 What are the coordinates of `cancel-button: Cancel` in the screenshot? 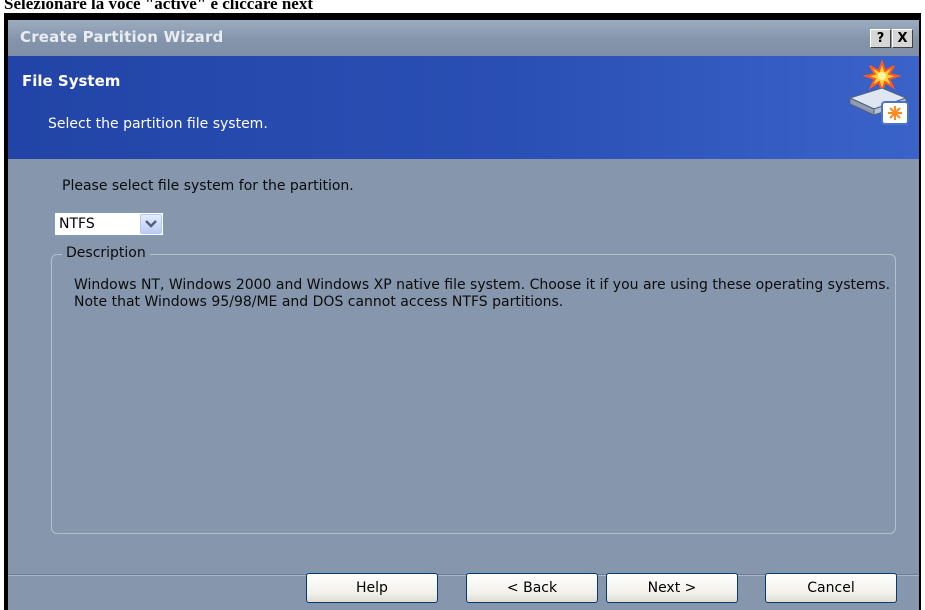 It's located at (831, 588).